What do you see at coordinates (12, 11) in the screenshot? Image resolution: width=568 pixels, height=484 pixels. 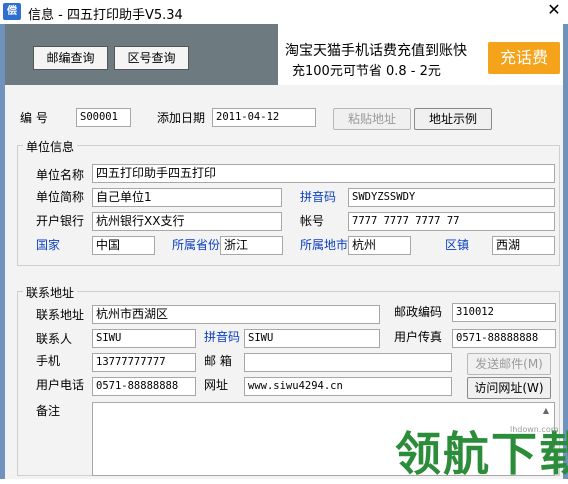 I see `app-icon: 偿` at bounding box center [12, 11].